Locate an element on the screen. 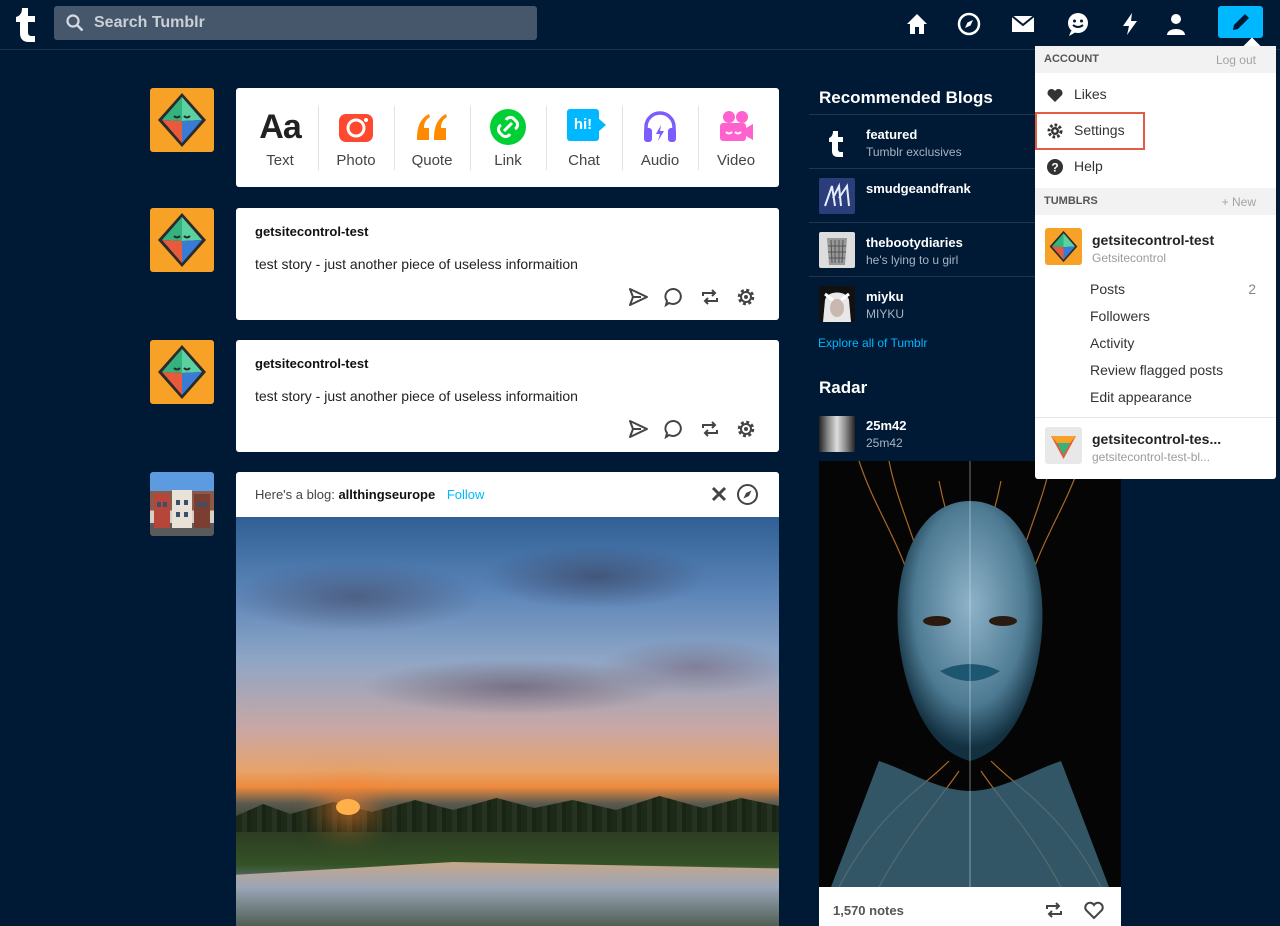 The image size is (1280, 926). recommended-blogs-title: Recommended Blogs is located at coordinates (906, 97).